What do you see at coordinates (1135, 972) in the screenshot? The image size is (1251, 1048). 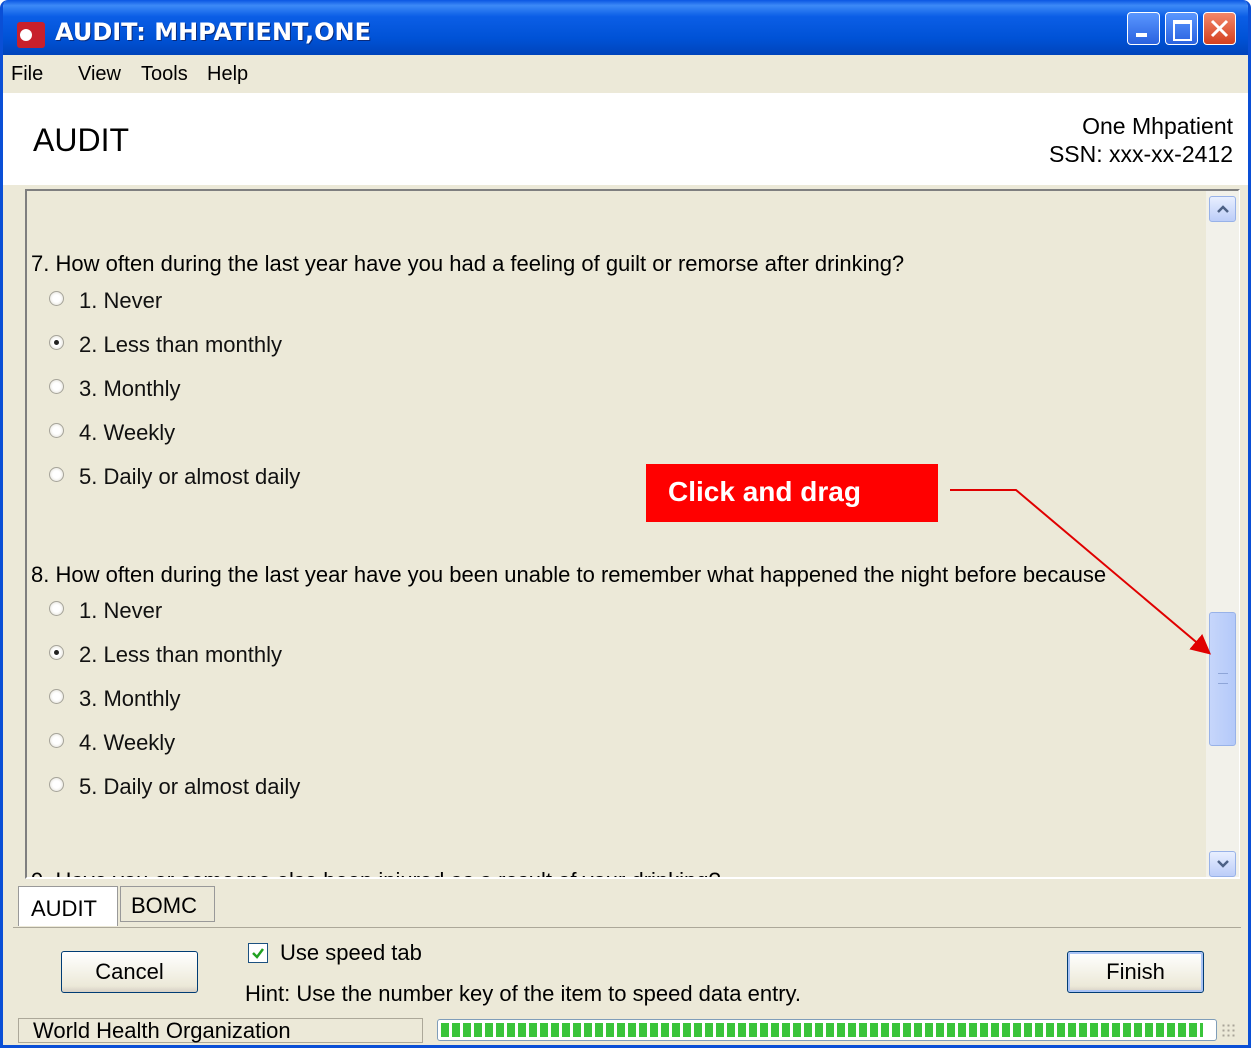 I see `finish-button: Finish` at bounding box center [1135, 972].